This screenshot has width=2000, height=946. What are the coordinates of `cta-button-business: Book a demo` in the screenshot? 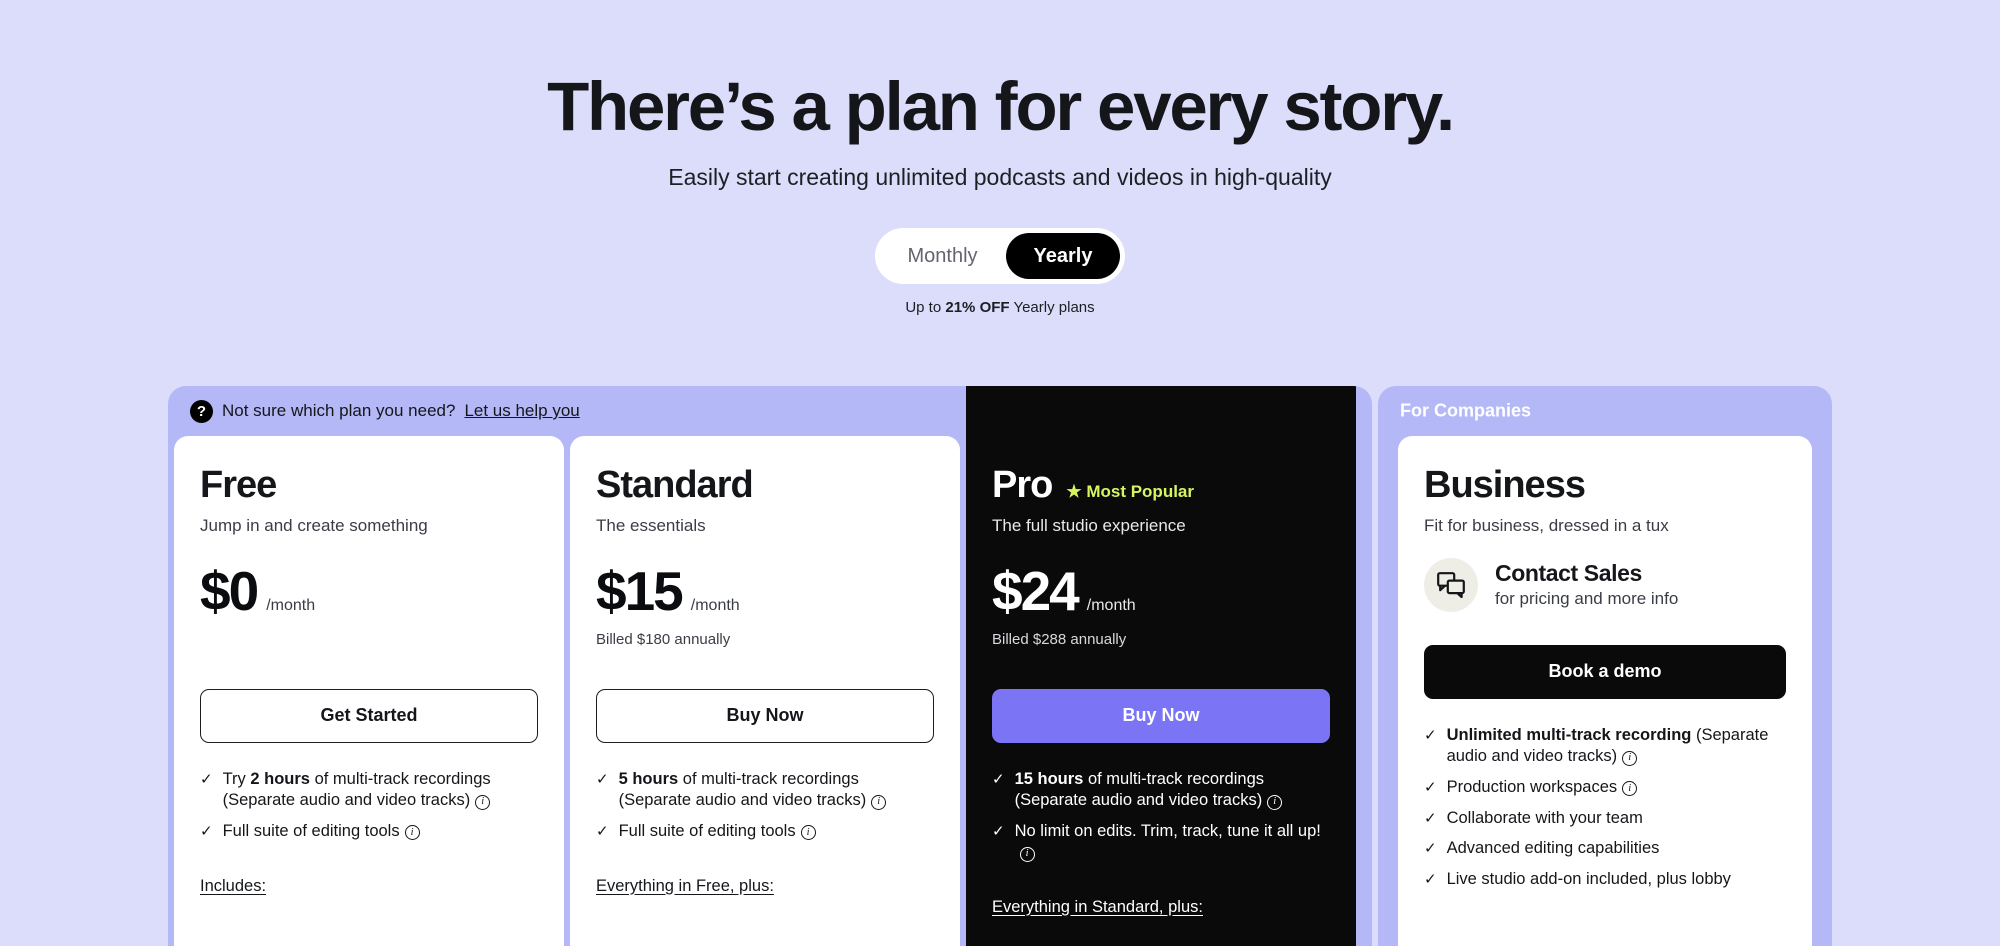 It's located at (1605, 671).